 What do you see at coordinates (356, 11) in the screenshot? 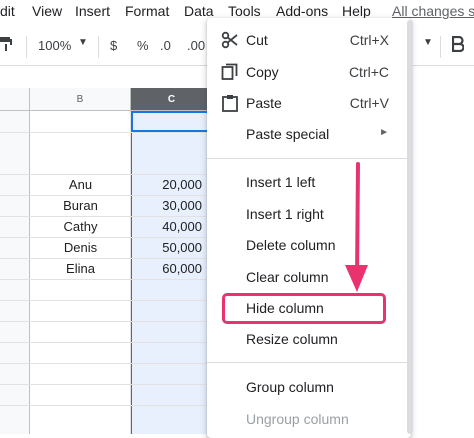
I see `menu-help: Help` at bounding box center [356, 11].